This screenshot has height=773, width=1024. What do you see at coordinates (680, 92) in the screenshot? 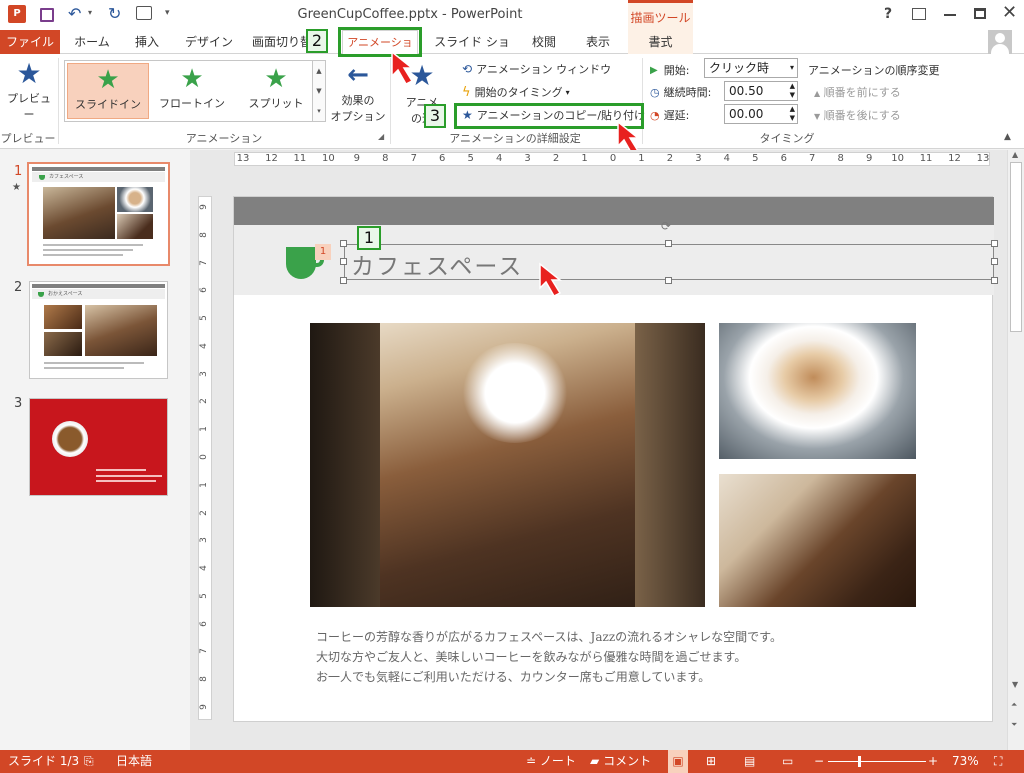
I see `duration-label: ◷ 継続時間:` at bounding box center [680, 92].